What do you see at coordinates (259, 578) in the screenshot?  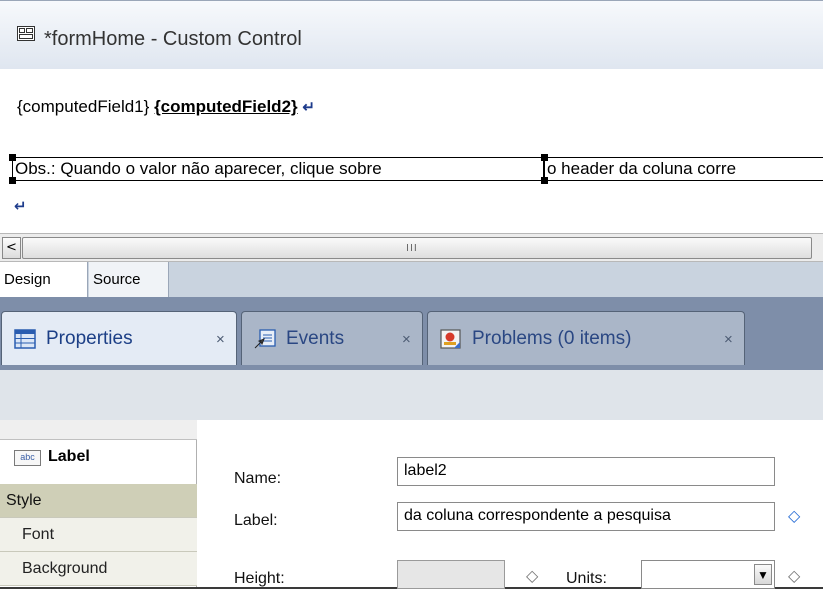 I see `height-field-label: Height:` at bounding box center [259, 578].